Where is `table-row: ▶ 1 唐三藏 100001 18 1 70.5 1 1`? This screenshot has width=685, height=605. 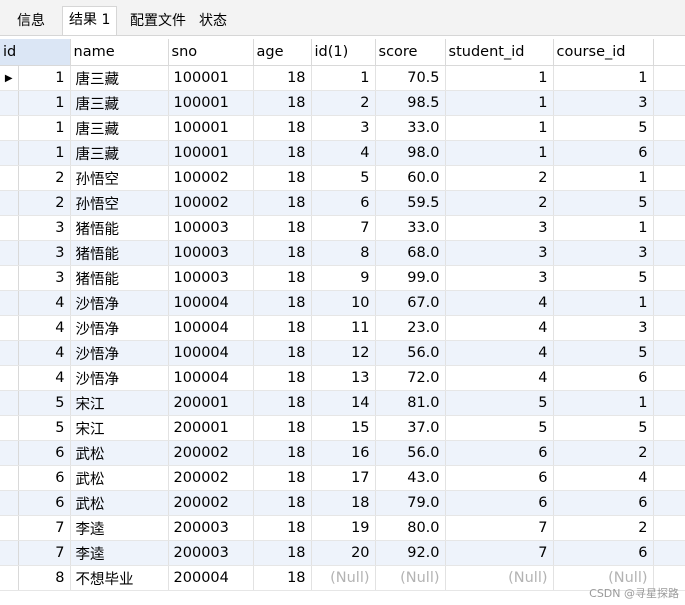
table-row: ▶ 1 唐三藏 100001 18 1 70.5 1 1 is located at coordinates (342, 78).